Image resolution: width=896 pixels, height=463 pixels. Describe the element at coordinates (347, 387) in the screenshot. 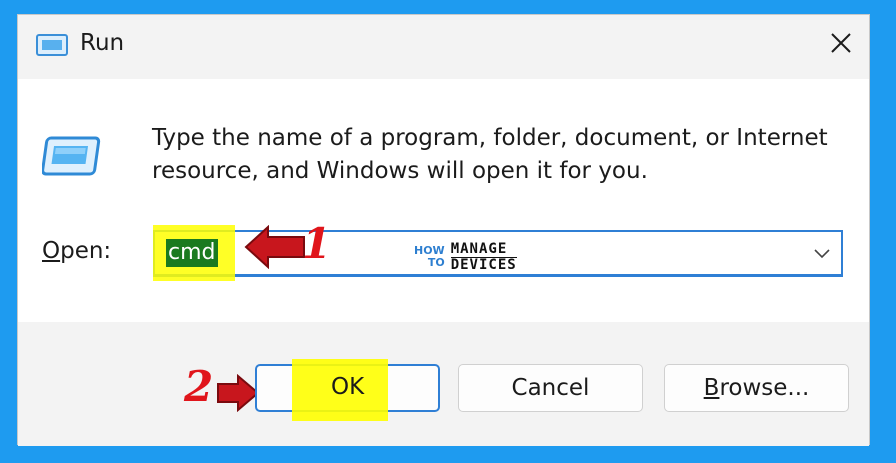

I see `ok-button-label: OK` at that location.